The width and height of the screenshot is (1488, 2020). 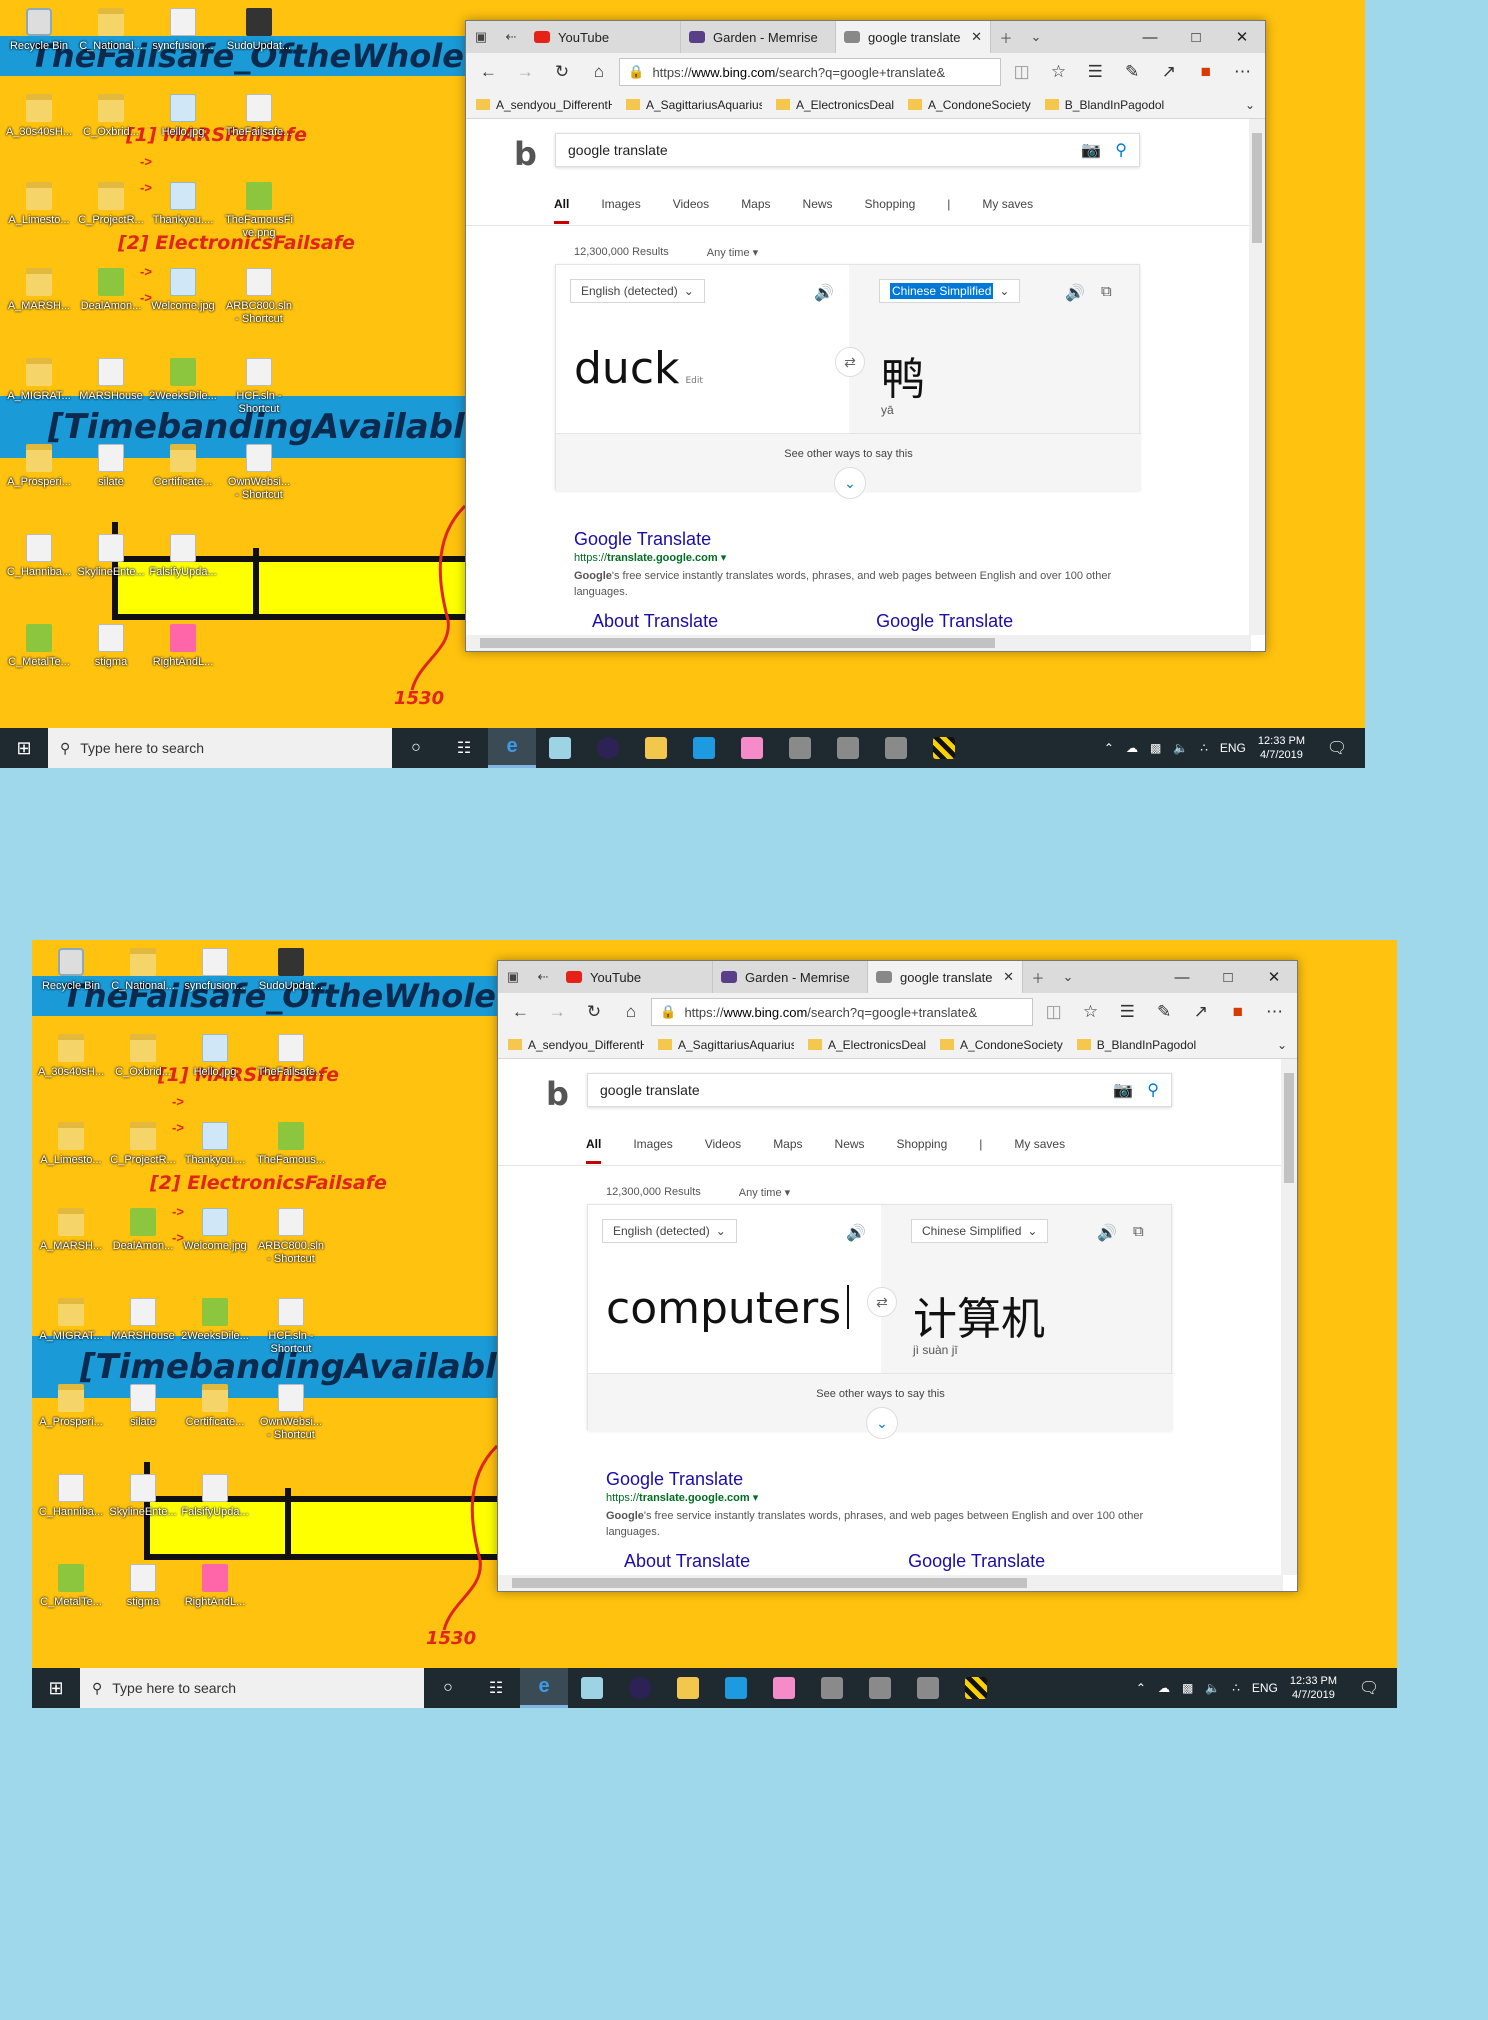 What do you see at coordinates (71, 970) in the screenshot?
I see `desktop-icon: Recycle Bin` at bounding box center [71, 970].